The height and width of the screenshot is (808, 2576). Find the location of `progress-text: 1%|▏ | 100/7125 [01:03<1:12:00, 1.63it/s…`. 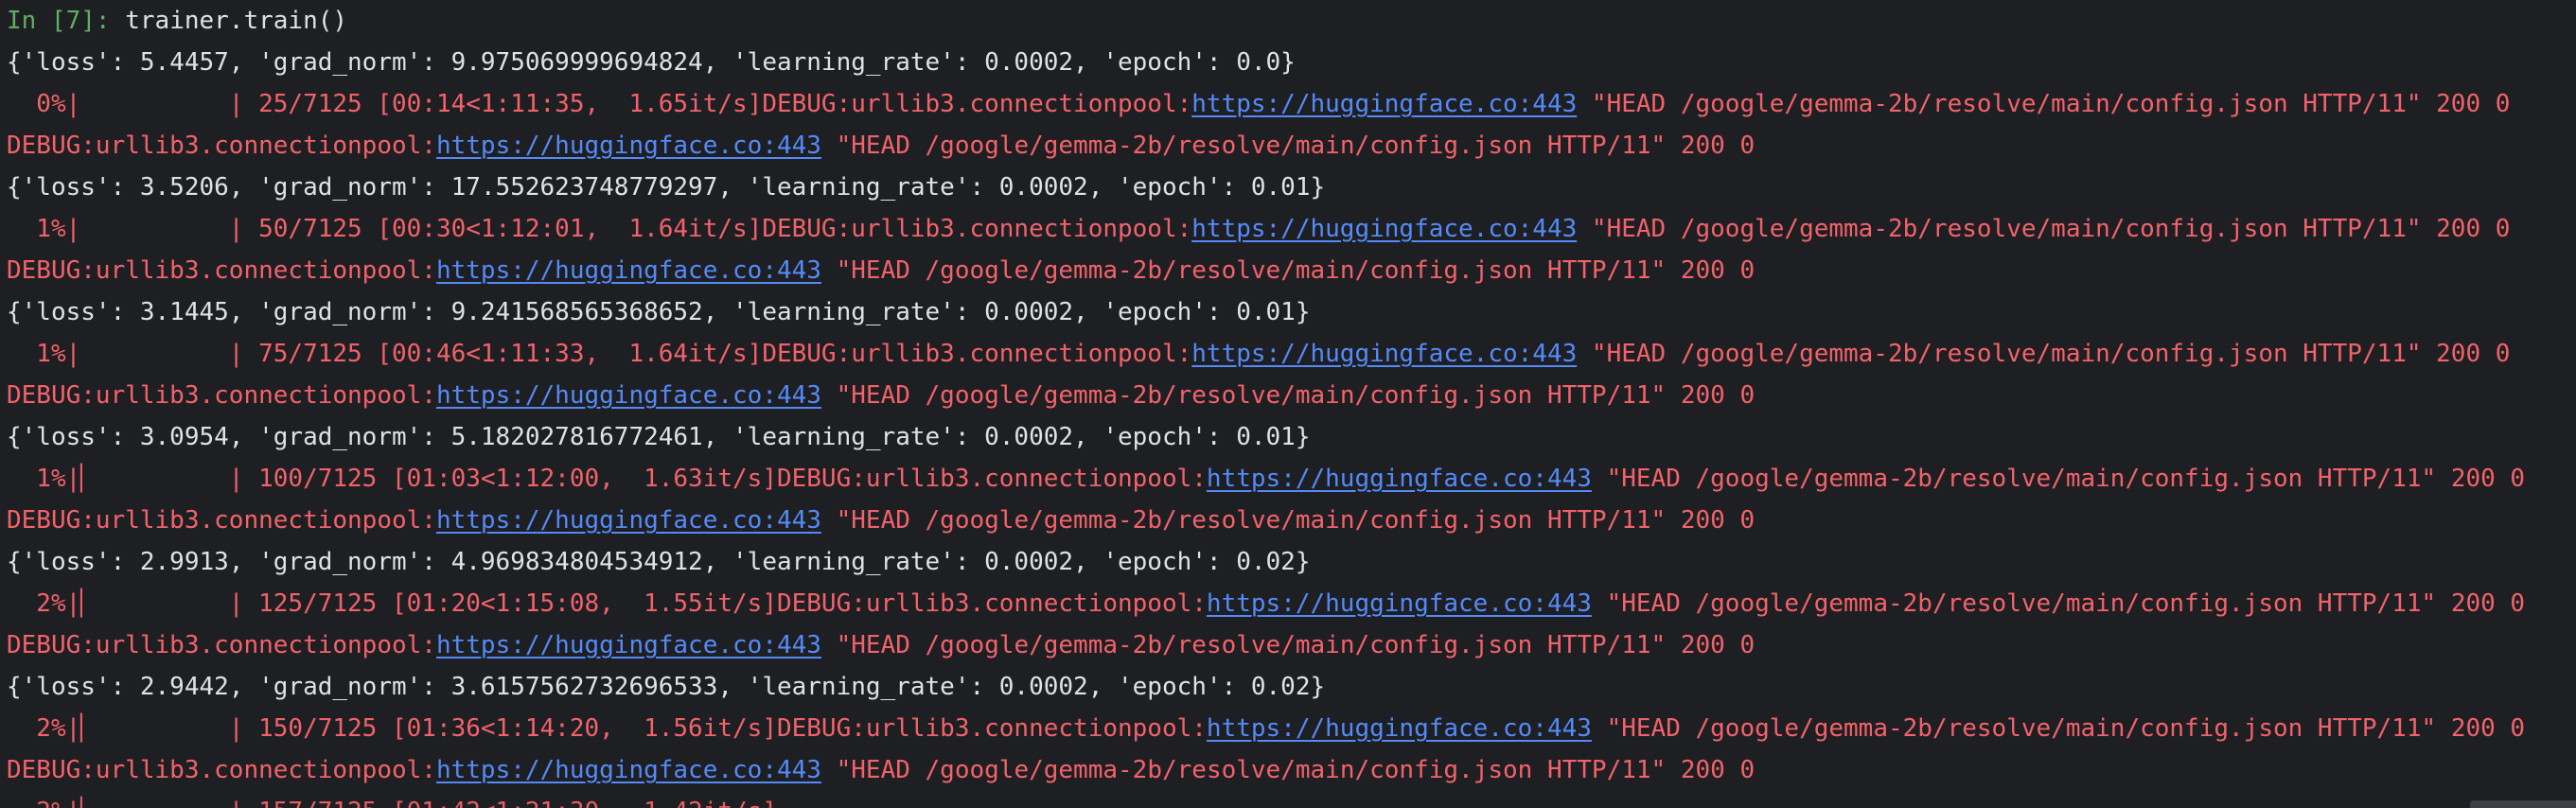

progress-text: 1%|▏ | 100/7125 [01:03<1:12:00, 1.63it/s… is located at coordinates (607, 479).